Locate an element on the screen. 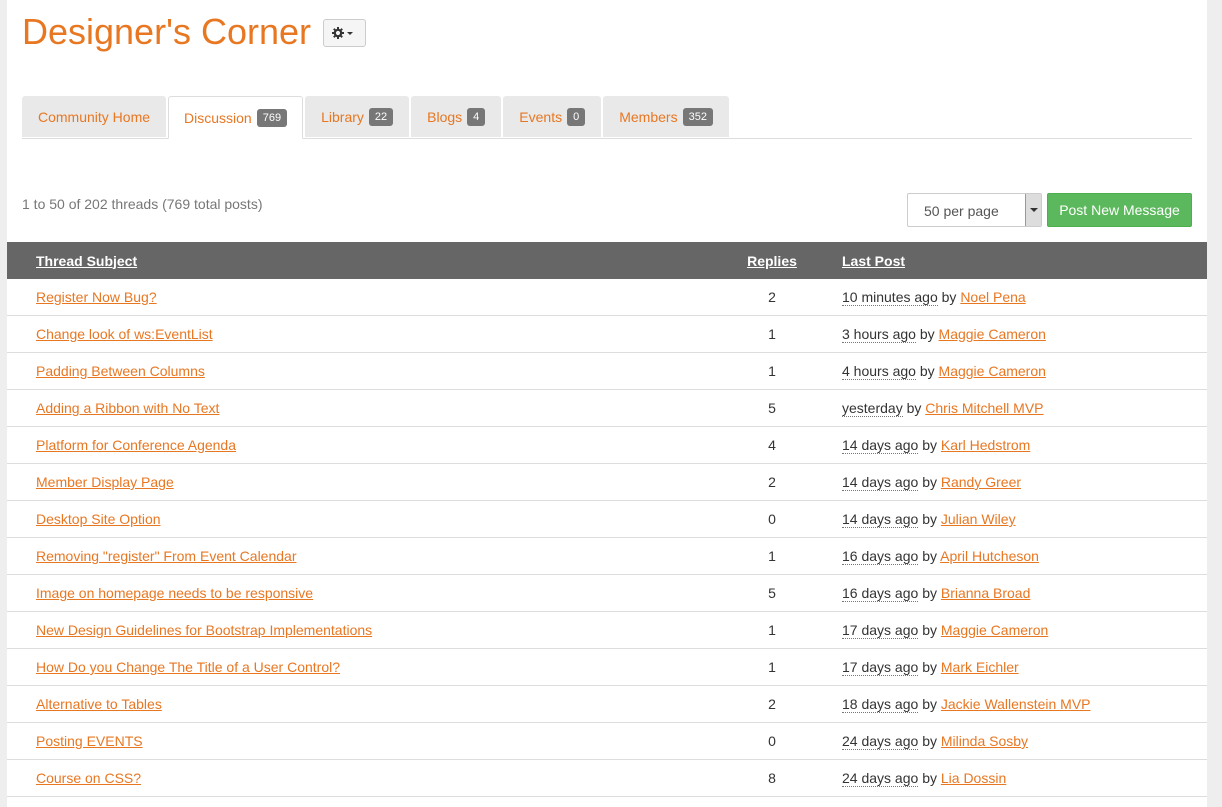 This screenshot has height=807, width=1222. thread-subject-link: Image on homepage needs to be responsive is located at coordinates (174, 593).